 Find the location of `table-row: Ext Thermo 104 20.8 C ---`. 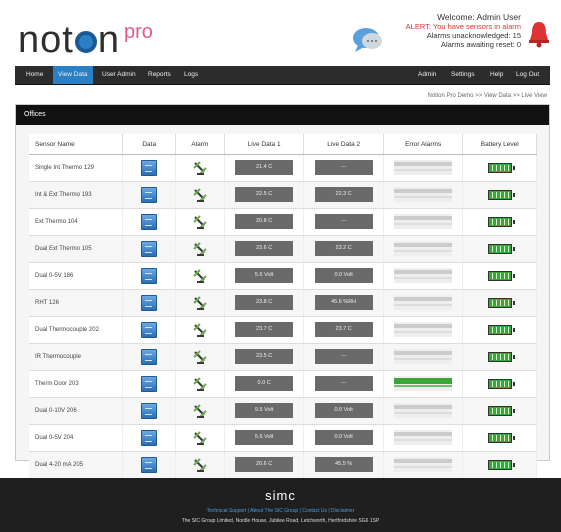

table-row: Ext Thermo 104 20.8 C --- is located at coordinates (283, 222).